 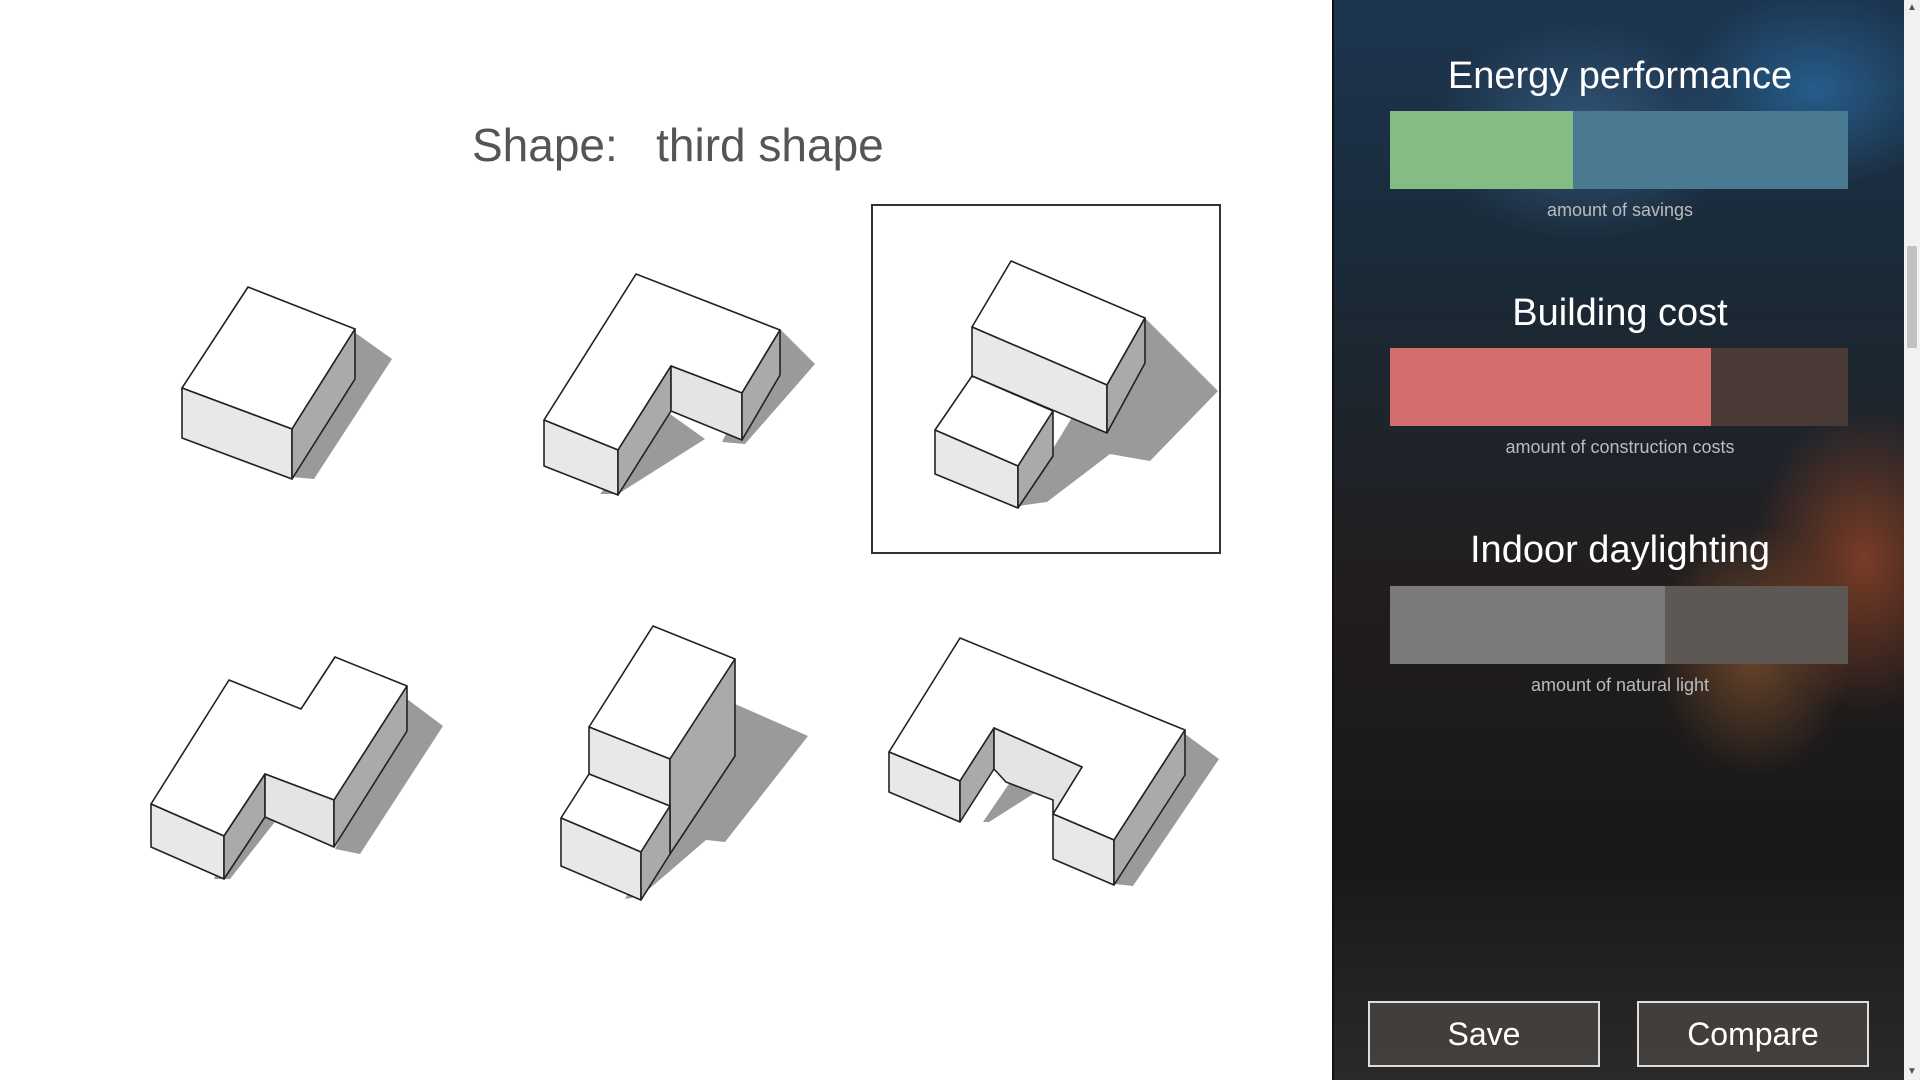 What do you see at coordinates (296, 768) in the screenshot?
I see `shape-4-icon` at bounding box center [296, 768].